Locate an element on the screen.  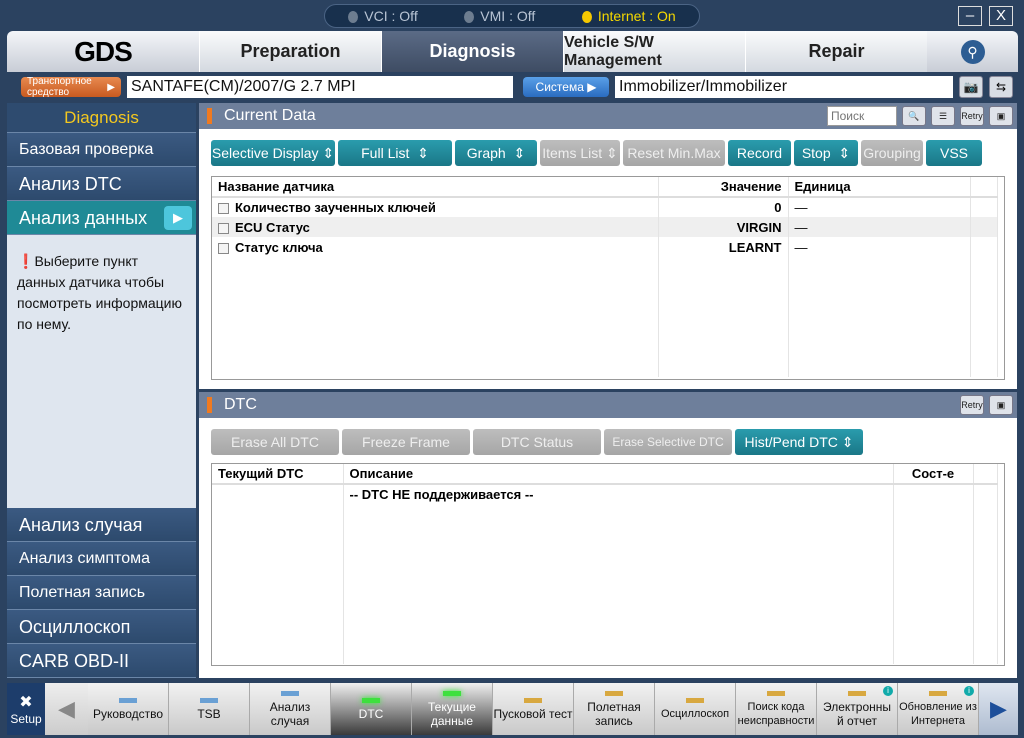
sidebar-item-carb-obd: CARB OBD-II is located at coordinates (101, 661).